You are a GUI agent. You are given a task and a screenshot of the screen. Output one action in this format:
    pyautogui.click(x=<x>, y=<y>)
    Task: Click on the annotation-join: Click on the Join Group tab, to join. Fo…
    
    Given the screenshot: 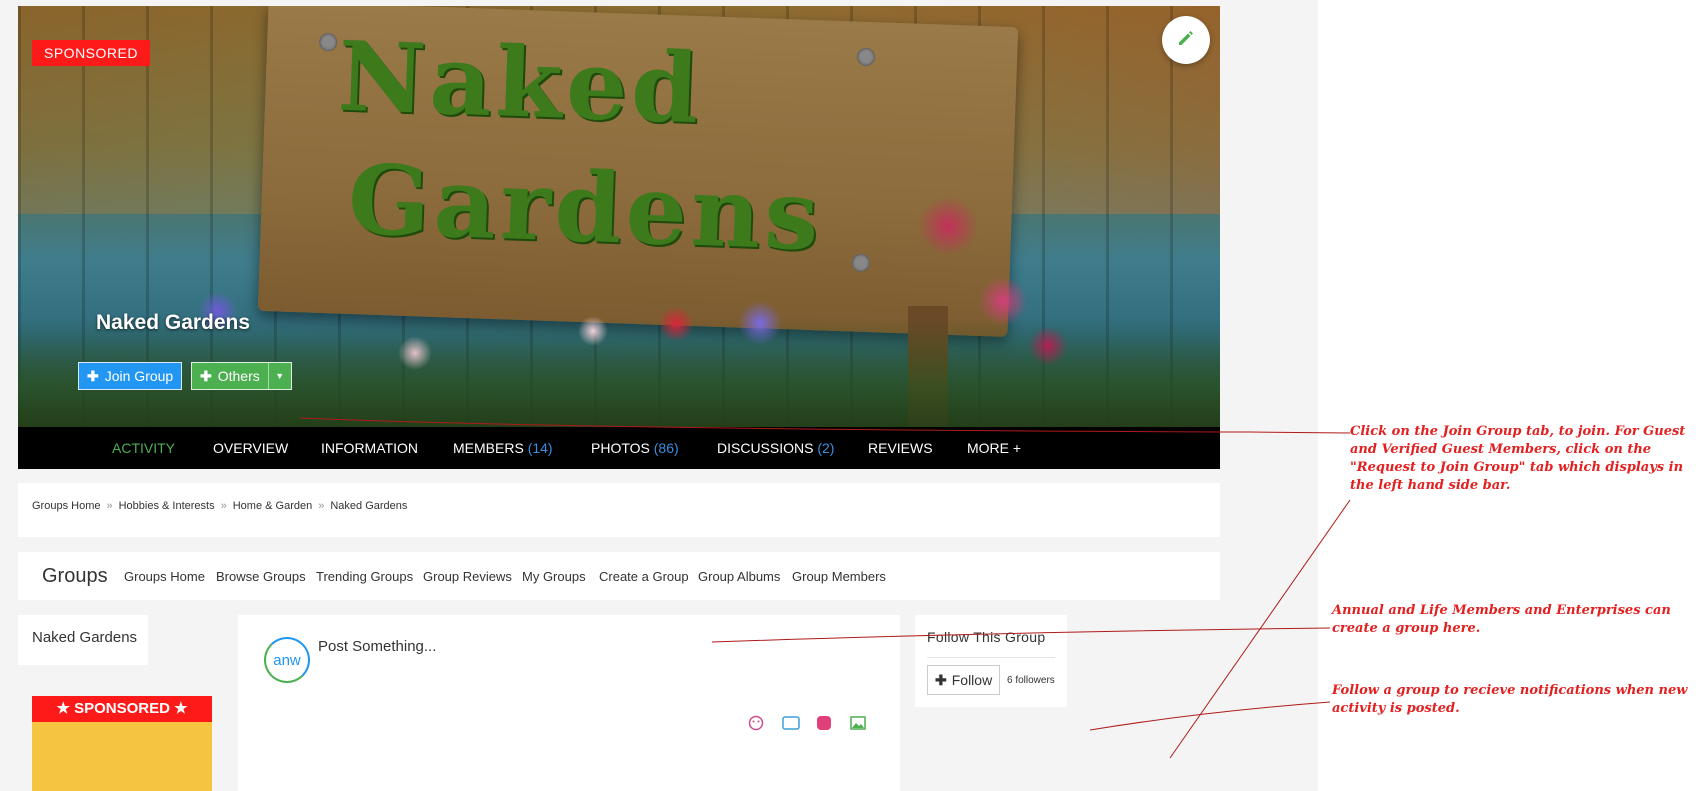 What is the action you would take?
    pyautogui.click(x=1518, y=458)
    